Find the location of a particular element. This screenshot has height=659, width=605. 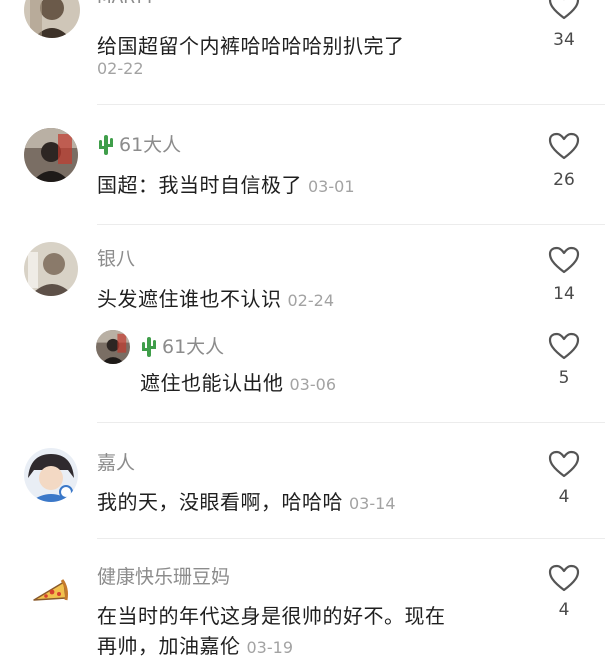

comment-date: 03-19 is located at coordinates (270, 647).